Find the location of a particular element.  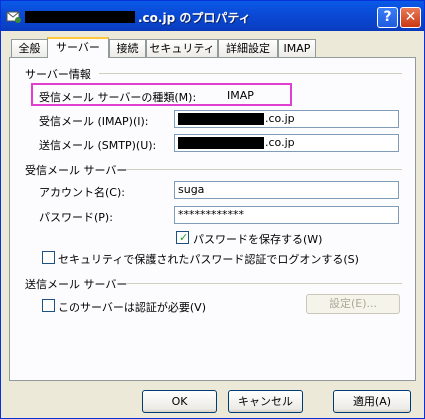

server-type-value: IMAP is located at coordinates (240, 95).